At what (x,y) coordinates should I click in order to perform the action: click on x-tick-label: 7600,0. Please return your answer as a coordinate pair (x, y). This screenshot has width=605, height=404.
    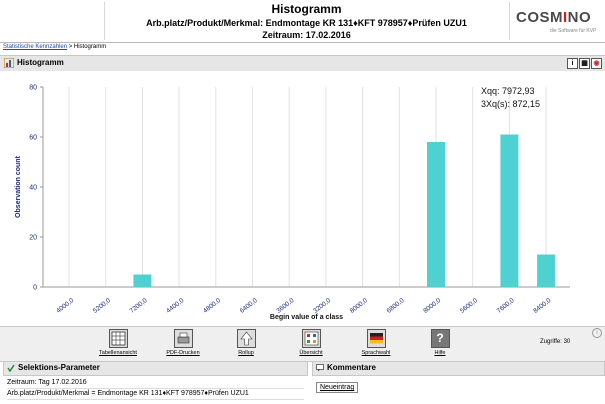
    Looking at the image, I should click on (506, 306).